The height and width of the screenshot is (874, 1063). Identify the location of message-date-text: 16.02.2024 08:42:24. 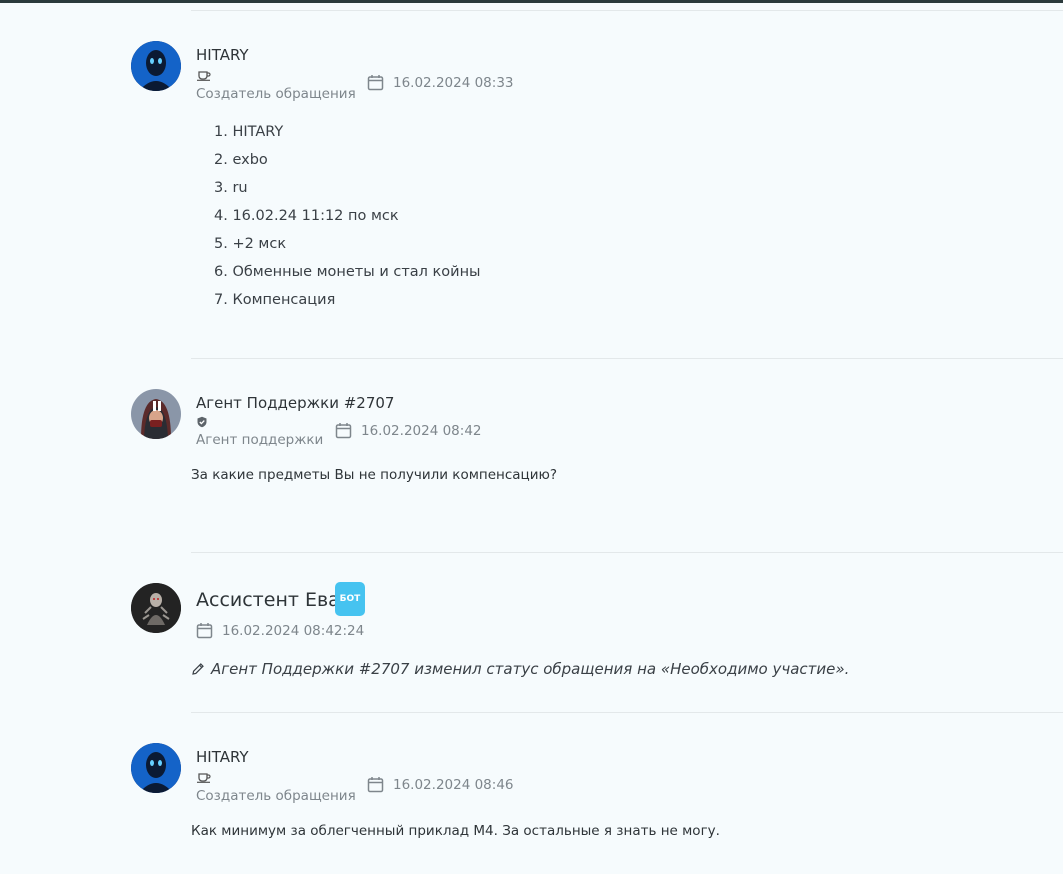
(293, 630).